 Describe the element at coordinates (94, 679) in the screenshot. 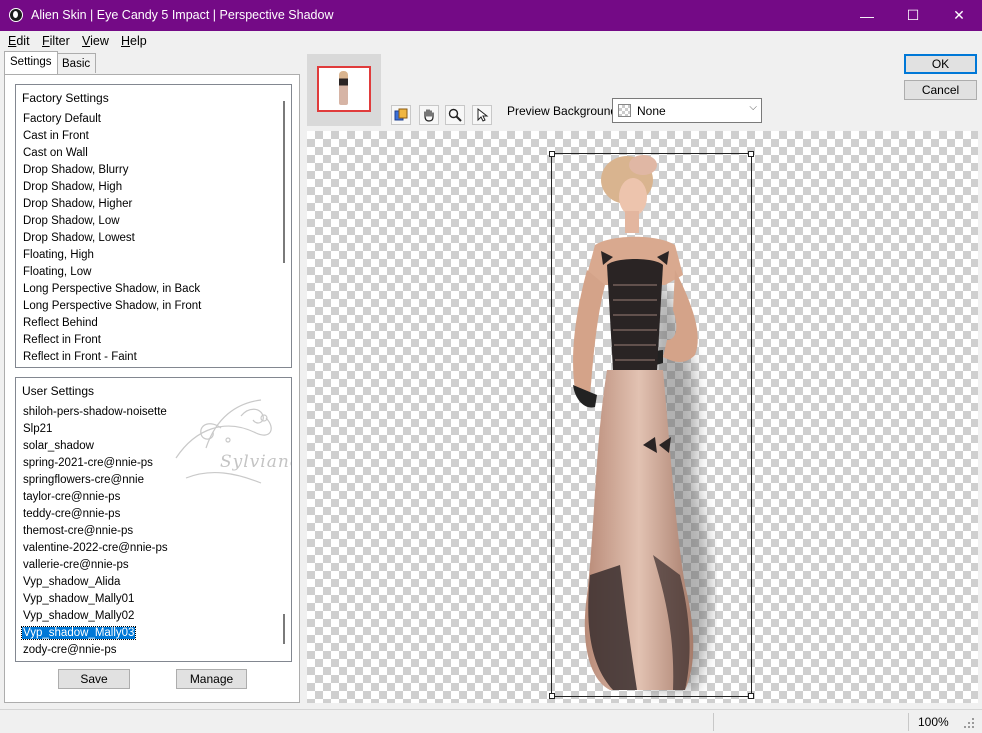

I see `save-button: Save` at that location.